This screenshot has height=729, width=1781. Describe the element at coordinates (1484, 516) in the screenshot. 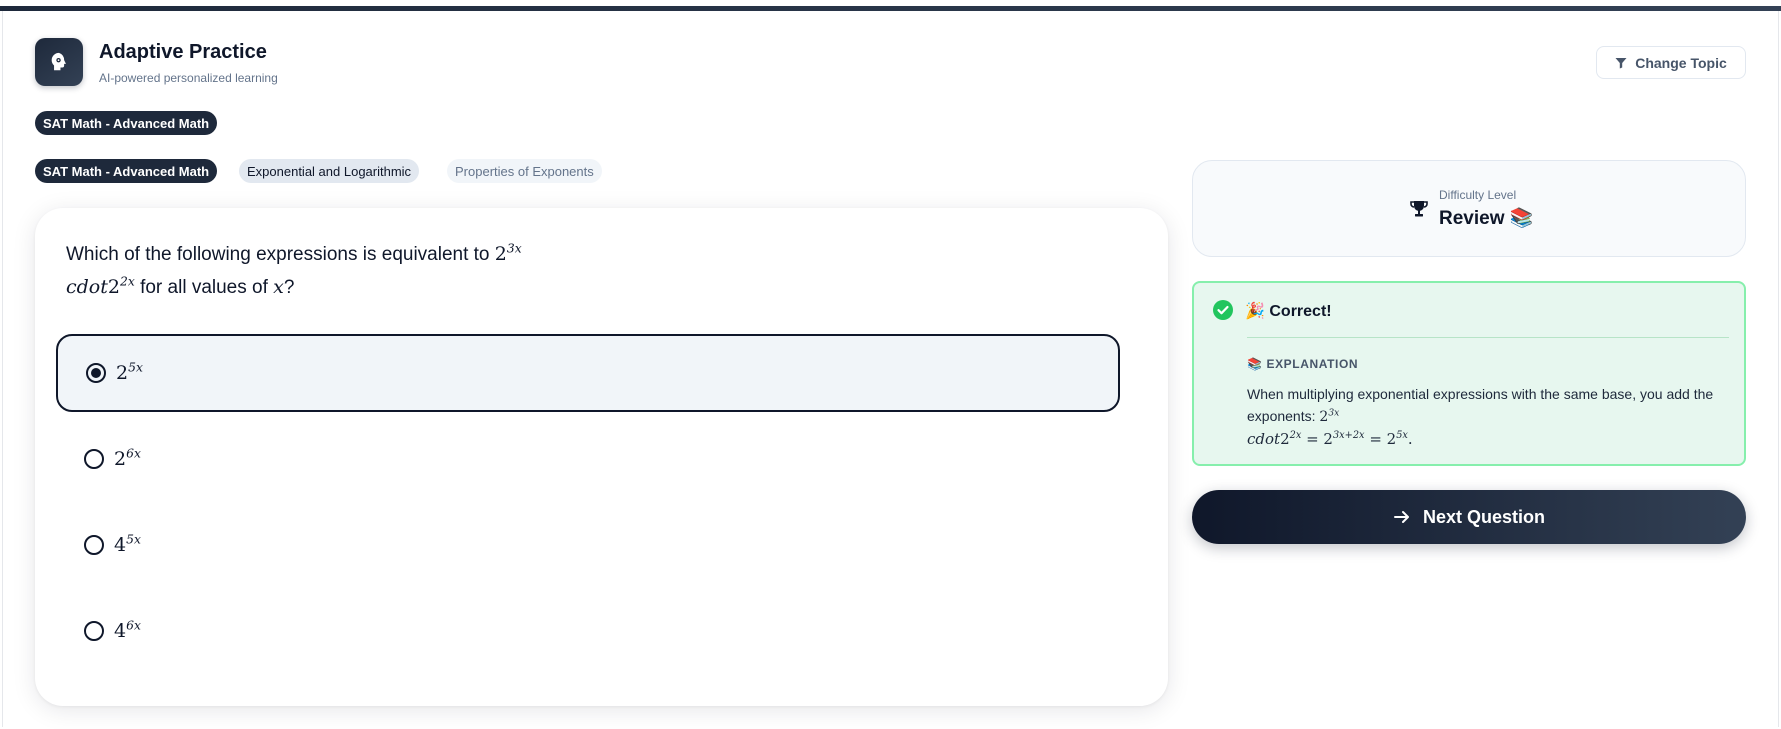

I see `next-question-label: Next Question` at that location.